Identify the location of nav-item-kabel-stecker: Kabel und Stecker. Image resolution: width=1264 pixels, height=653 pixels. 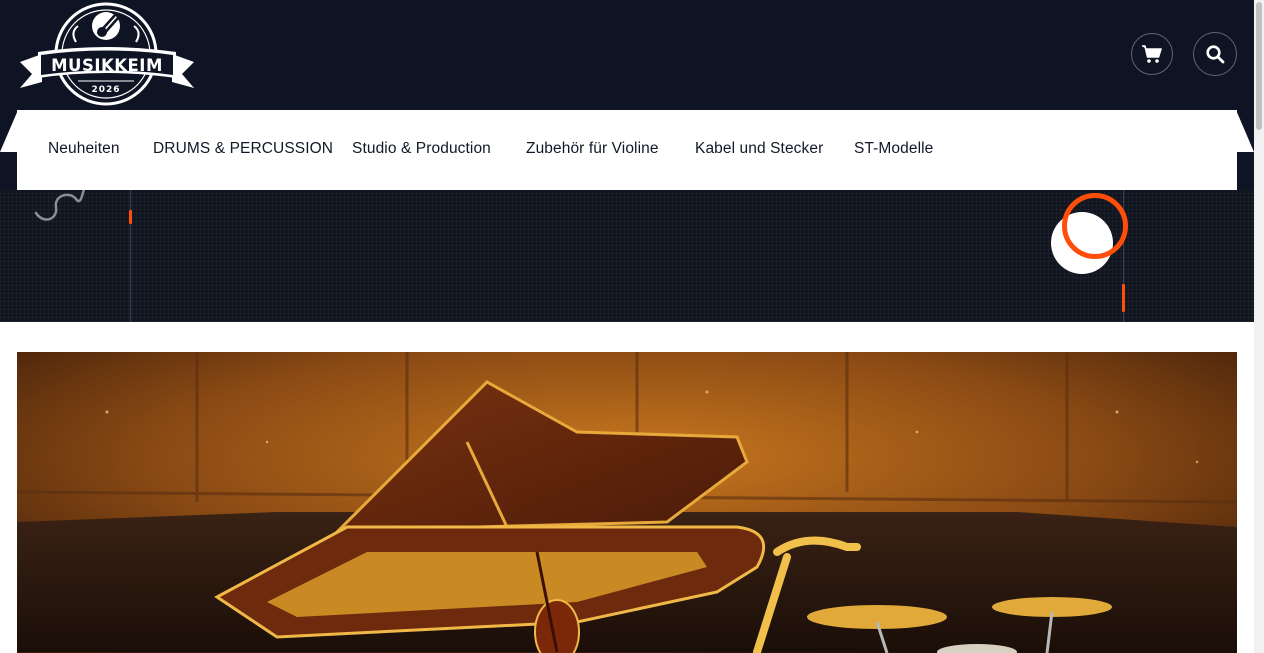
(759, 149).